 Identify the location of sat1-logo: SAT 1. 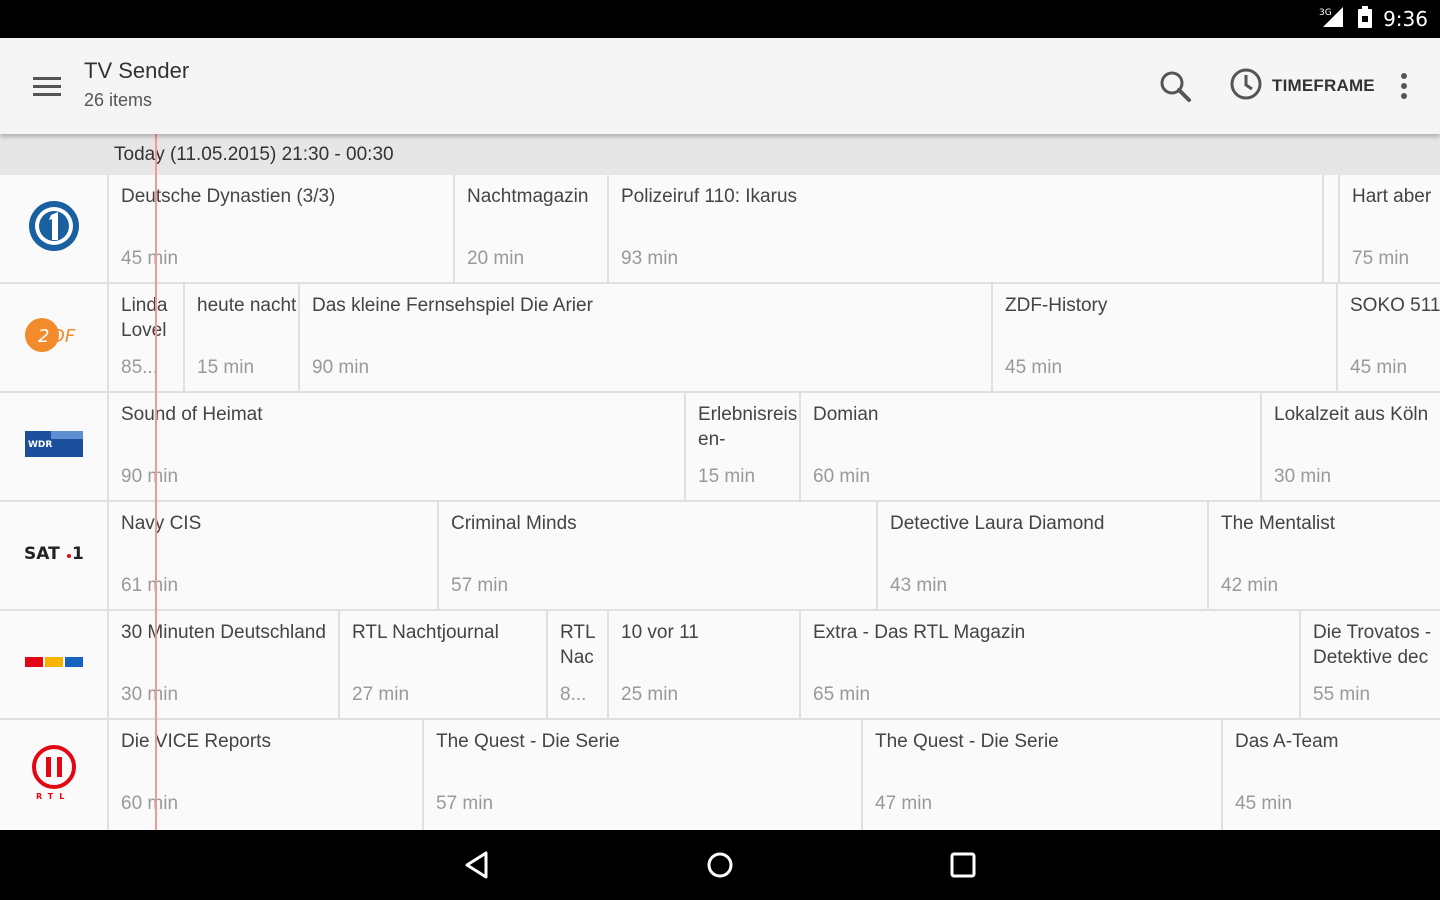
(54, 555).